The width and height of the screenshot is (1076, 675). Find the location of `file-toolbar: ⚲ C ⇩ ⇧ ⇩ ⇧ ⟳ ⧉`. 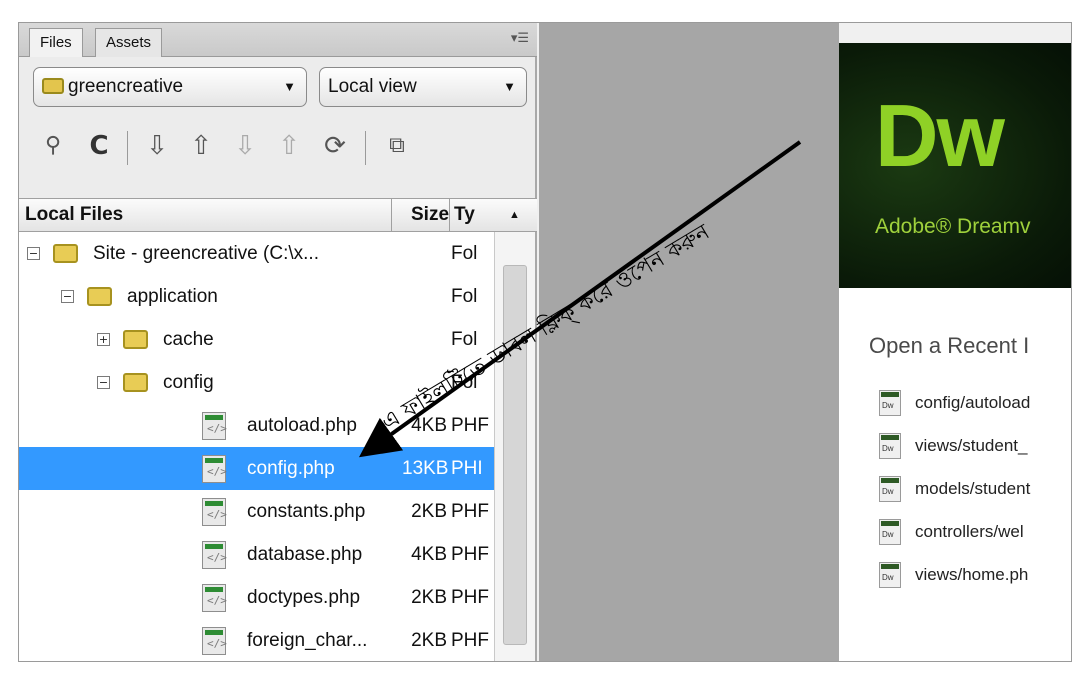

file-toolbar: ⚲ C ⇩ ⇧ ⇩ ⇧ ⟳ ⧉ is located at coordinates (278, 148).